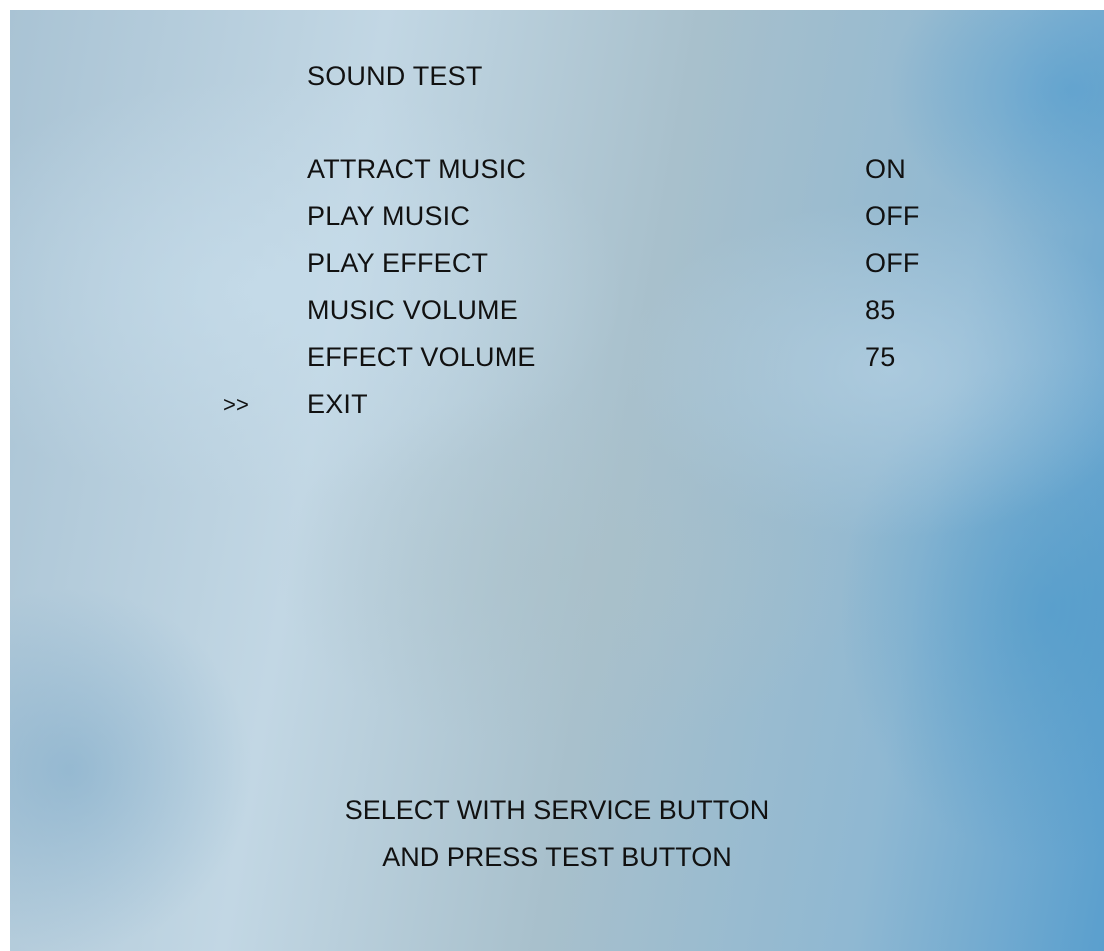 The height and width of the screenshot is (951, 1104). What do you see at coordinates (557, 857) in the screenshot?
I see `instruction-line-2: AND PRESS TEST BUTTON` at bounding box center [557, 857].